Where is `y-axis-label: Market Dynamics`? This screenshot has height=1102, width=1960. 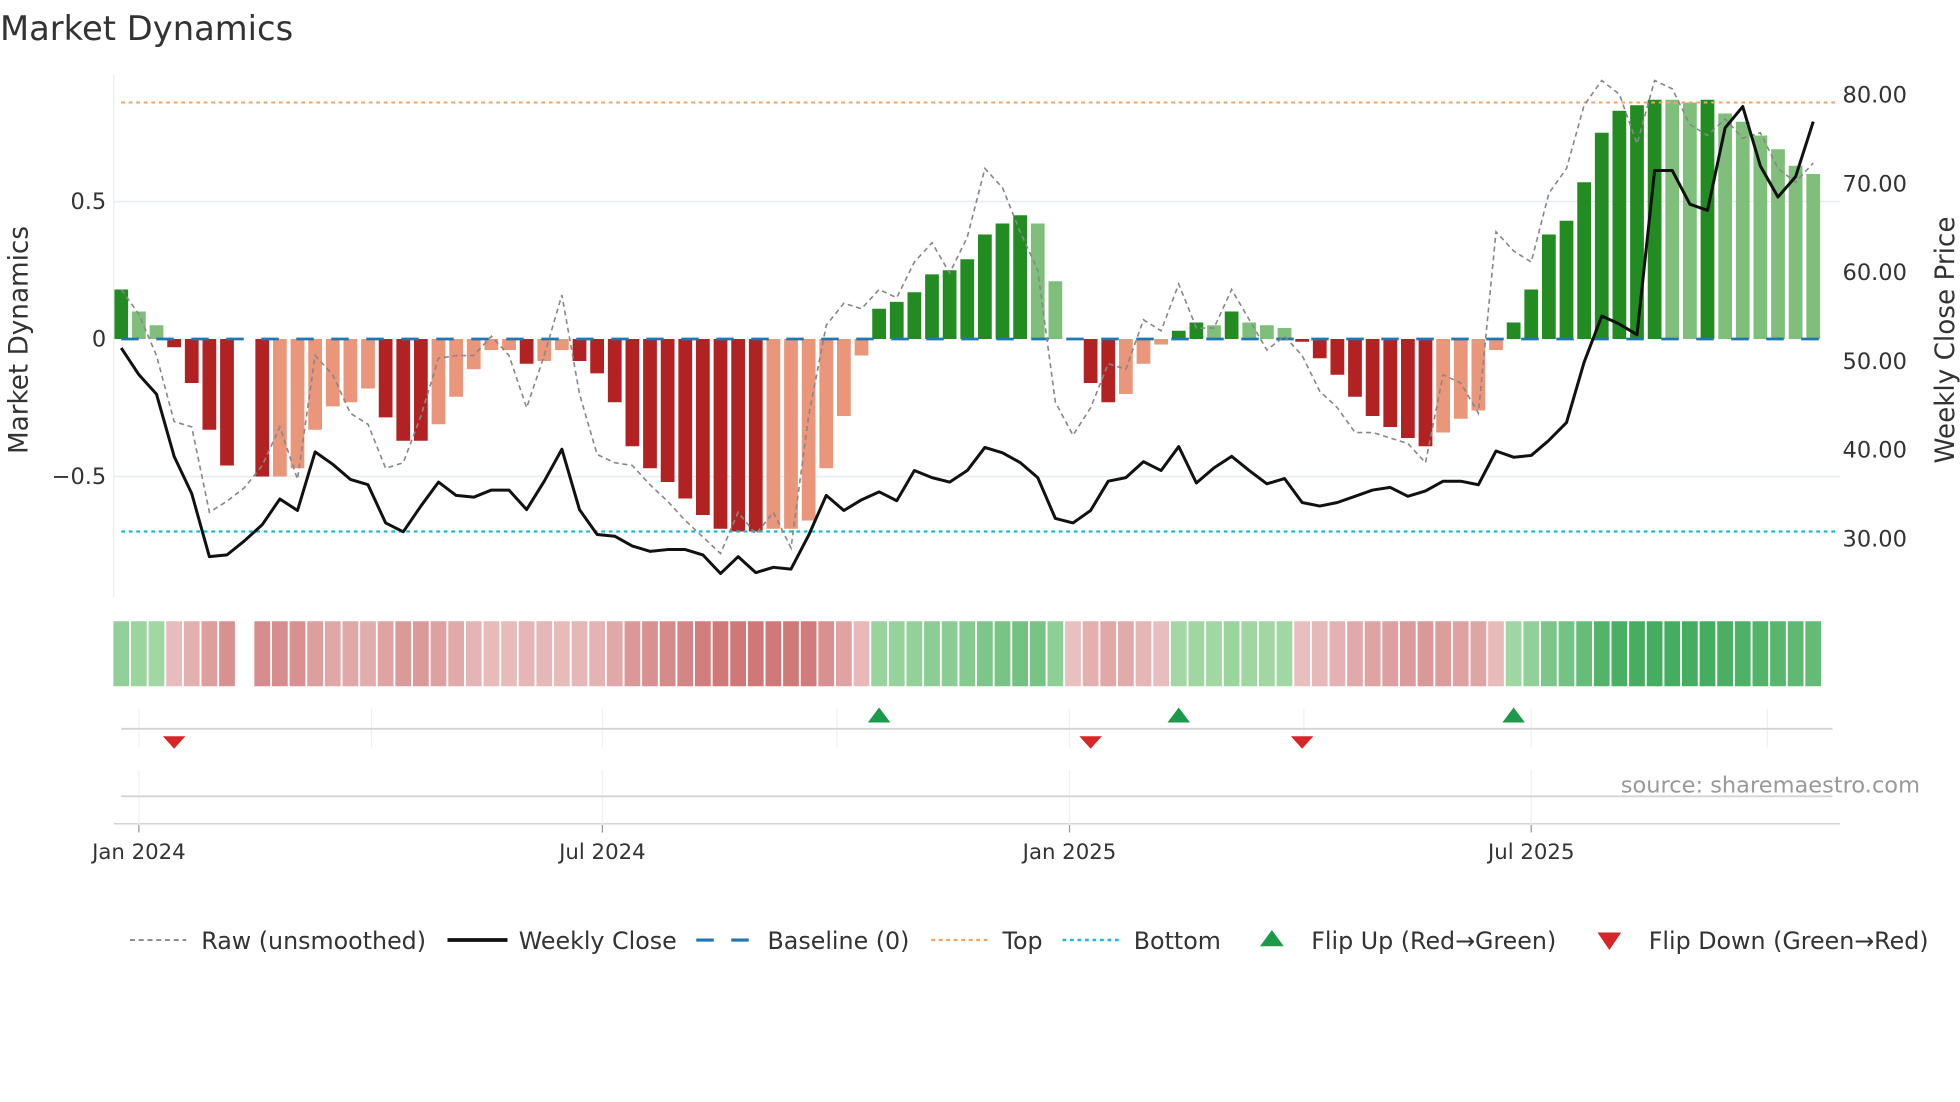
y-axis-label: Market Dynamics is located at coordinates (20, 340).